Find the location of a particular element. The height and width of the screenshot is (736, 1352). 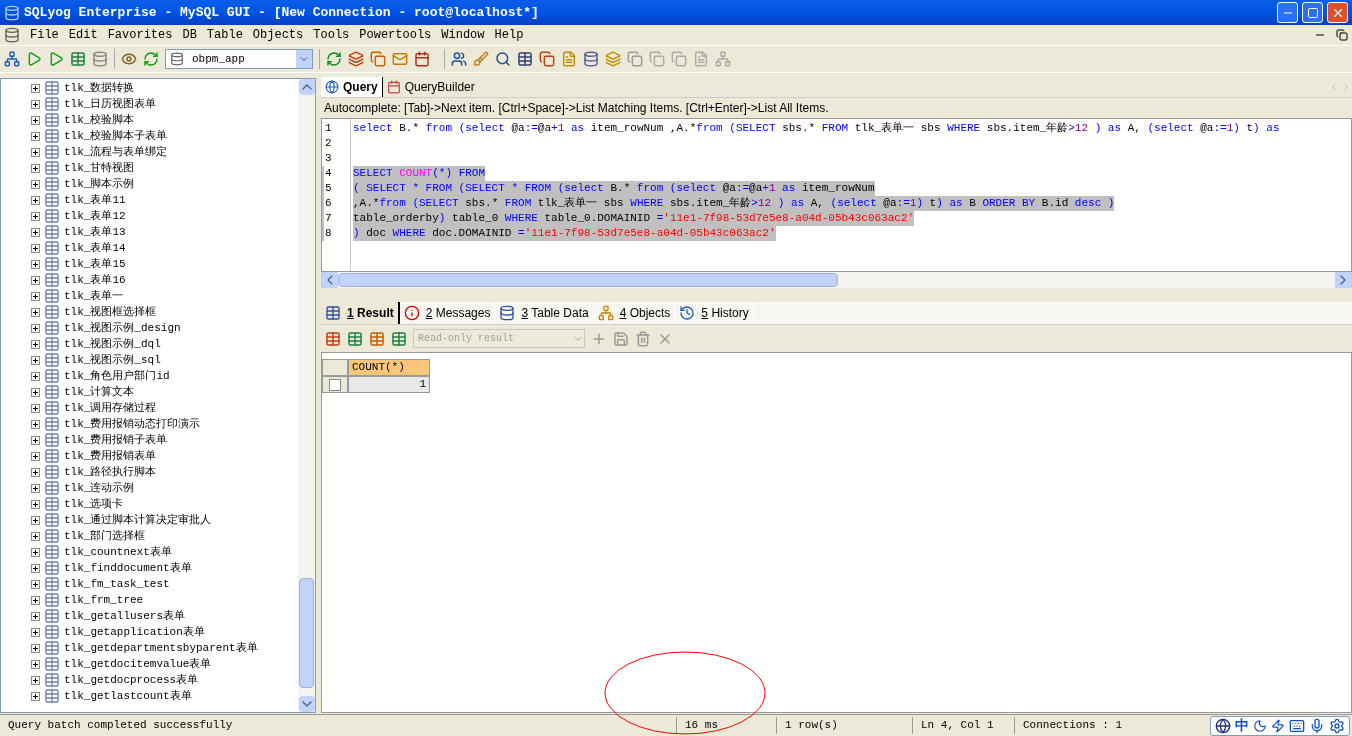

query-tab: QueryBuilder is located at coordinates (430, 87).